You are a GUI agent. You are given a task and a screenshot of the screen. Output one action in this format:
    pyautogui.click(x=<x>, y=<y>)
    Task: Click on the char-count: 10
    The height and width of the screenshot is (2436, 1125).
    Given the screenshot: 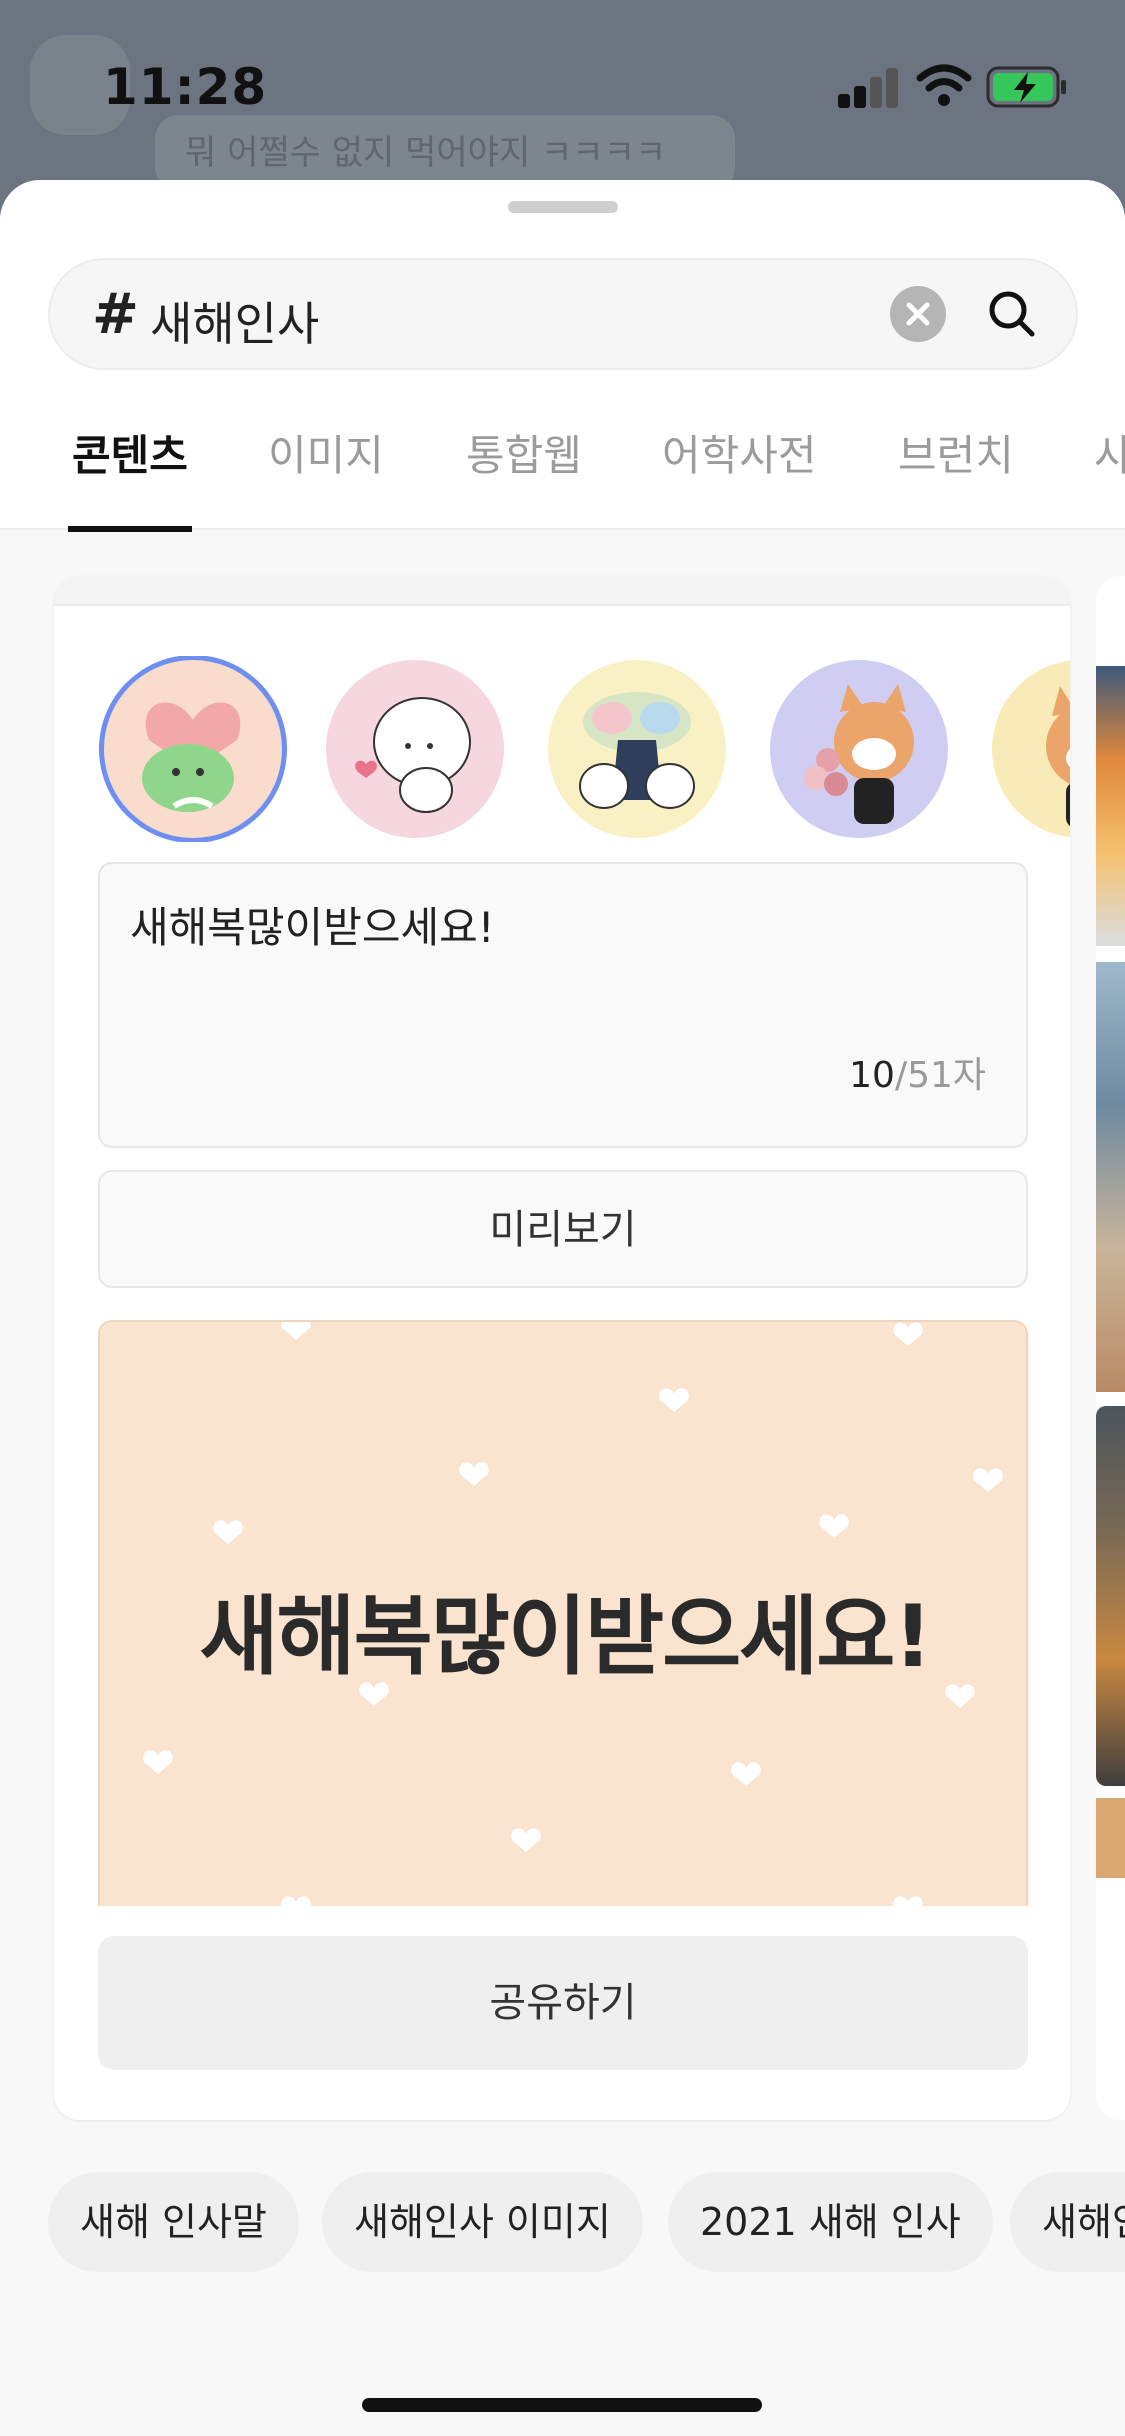 What is the action you would take?
    pyautogui.click(x=872, y=1075)
    